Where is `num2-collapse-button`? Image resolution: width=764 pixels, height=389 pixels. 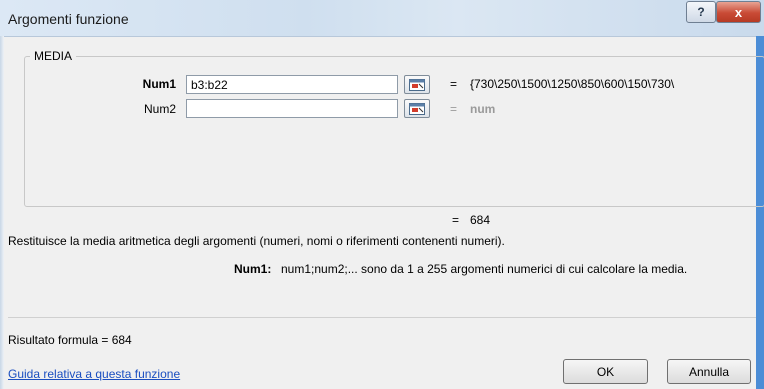 num2-collapse-button is located at coordinates (417, 108).